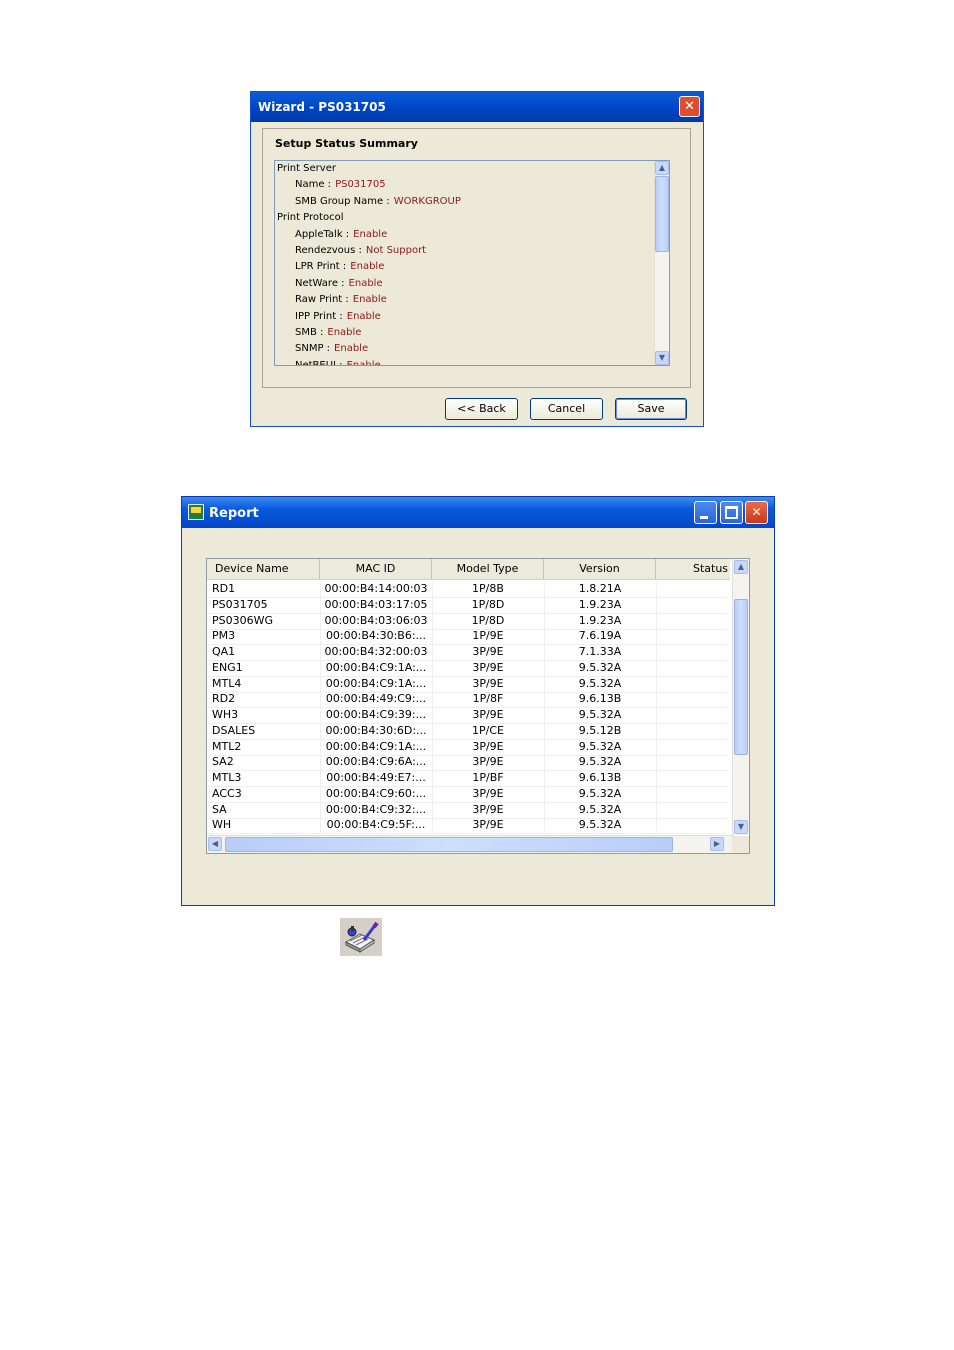 Image resolution: width=954 pixels, height=1350 pixels. What do you see at coordinates (320, 283) in the screenshot?
I see `summary-item-label: NetWare :` at bounding box center [320, 283].